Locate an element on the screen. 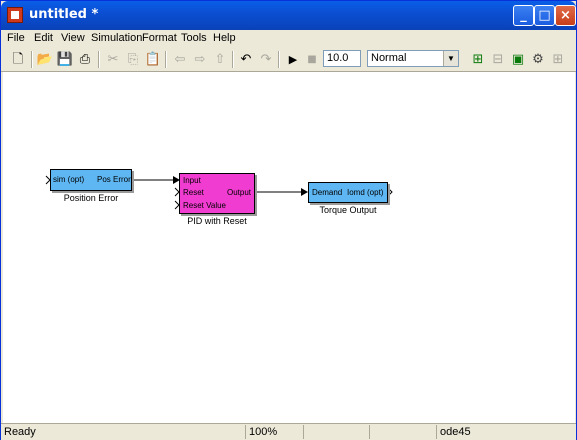  toggle-model-browser-icon: ⊞ is located at coordinates (558, 59).